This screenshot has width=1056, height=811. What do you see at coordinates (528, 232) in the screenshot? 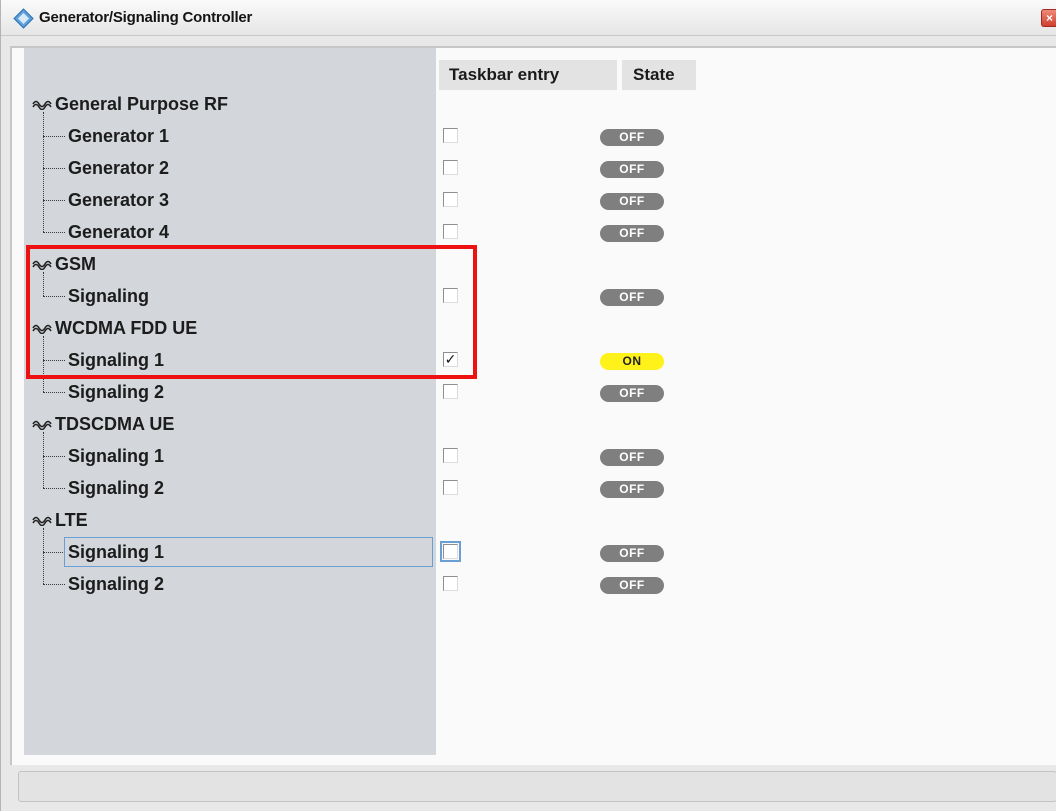
I see `tree-item-row: Generator 4 OFF` at bounding box center [528, 232].